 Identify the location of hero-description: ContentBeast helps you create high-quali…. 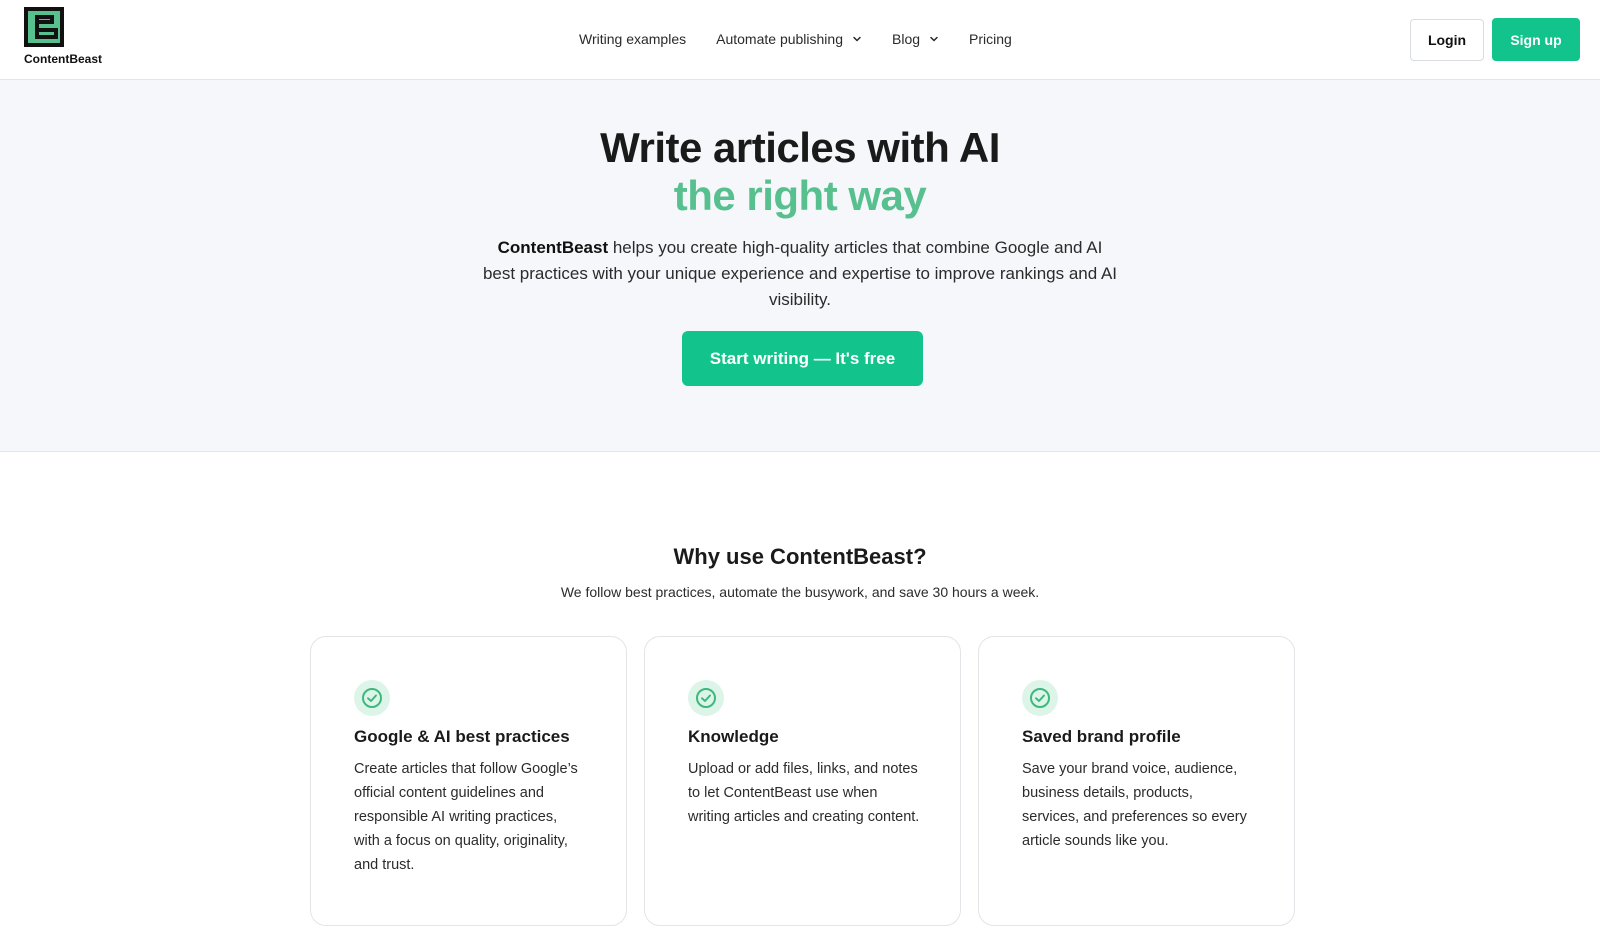
(800, 274).